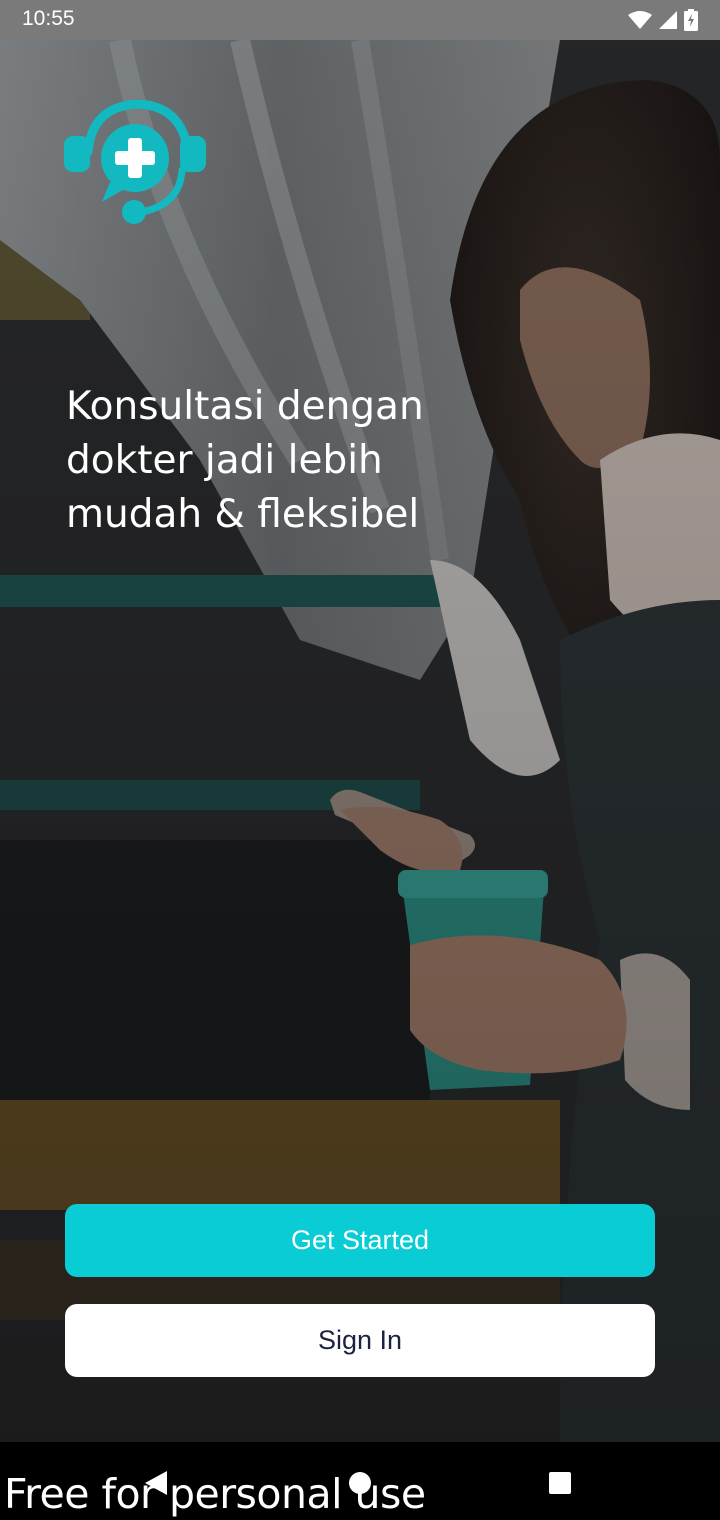  What do you see at coordinates (640, 20) in the screenshot?
I see `wifi-icon` at bounding box center [640, 20].